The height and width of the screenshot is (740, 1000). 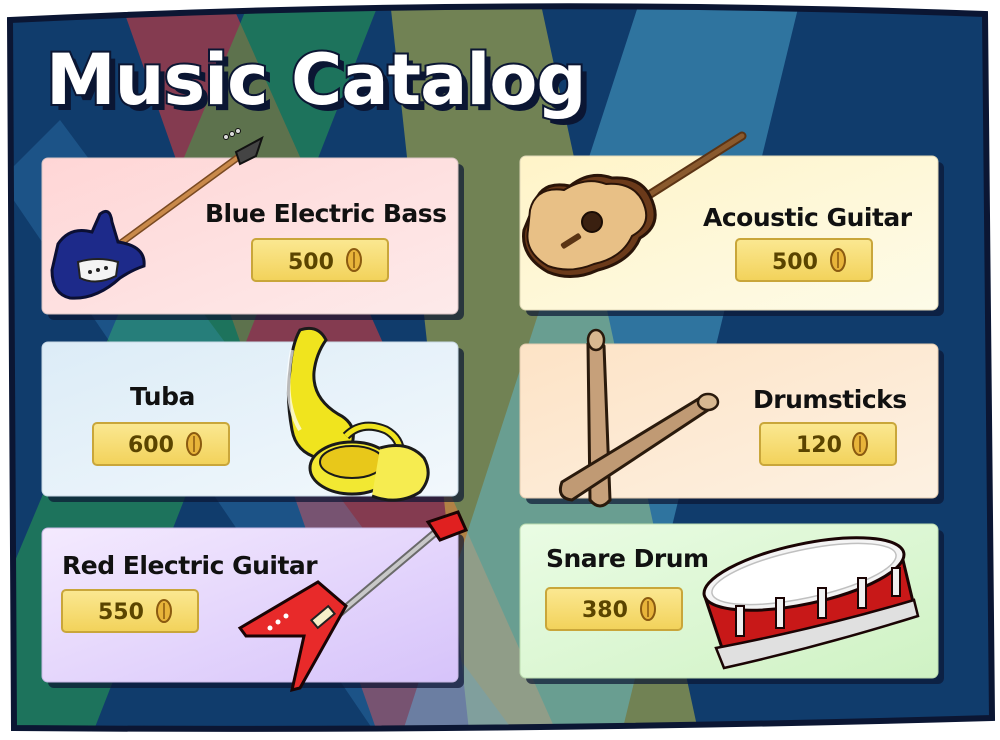 What do you see at coordinates (252, 414) in the screenshot?
I see `item-card-tuba: Tuba 600` at bounding box center [252, 414].